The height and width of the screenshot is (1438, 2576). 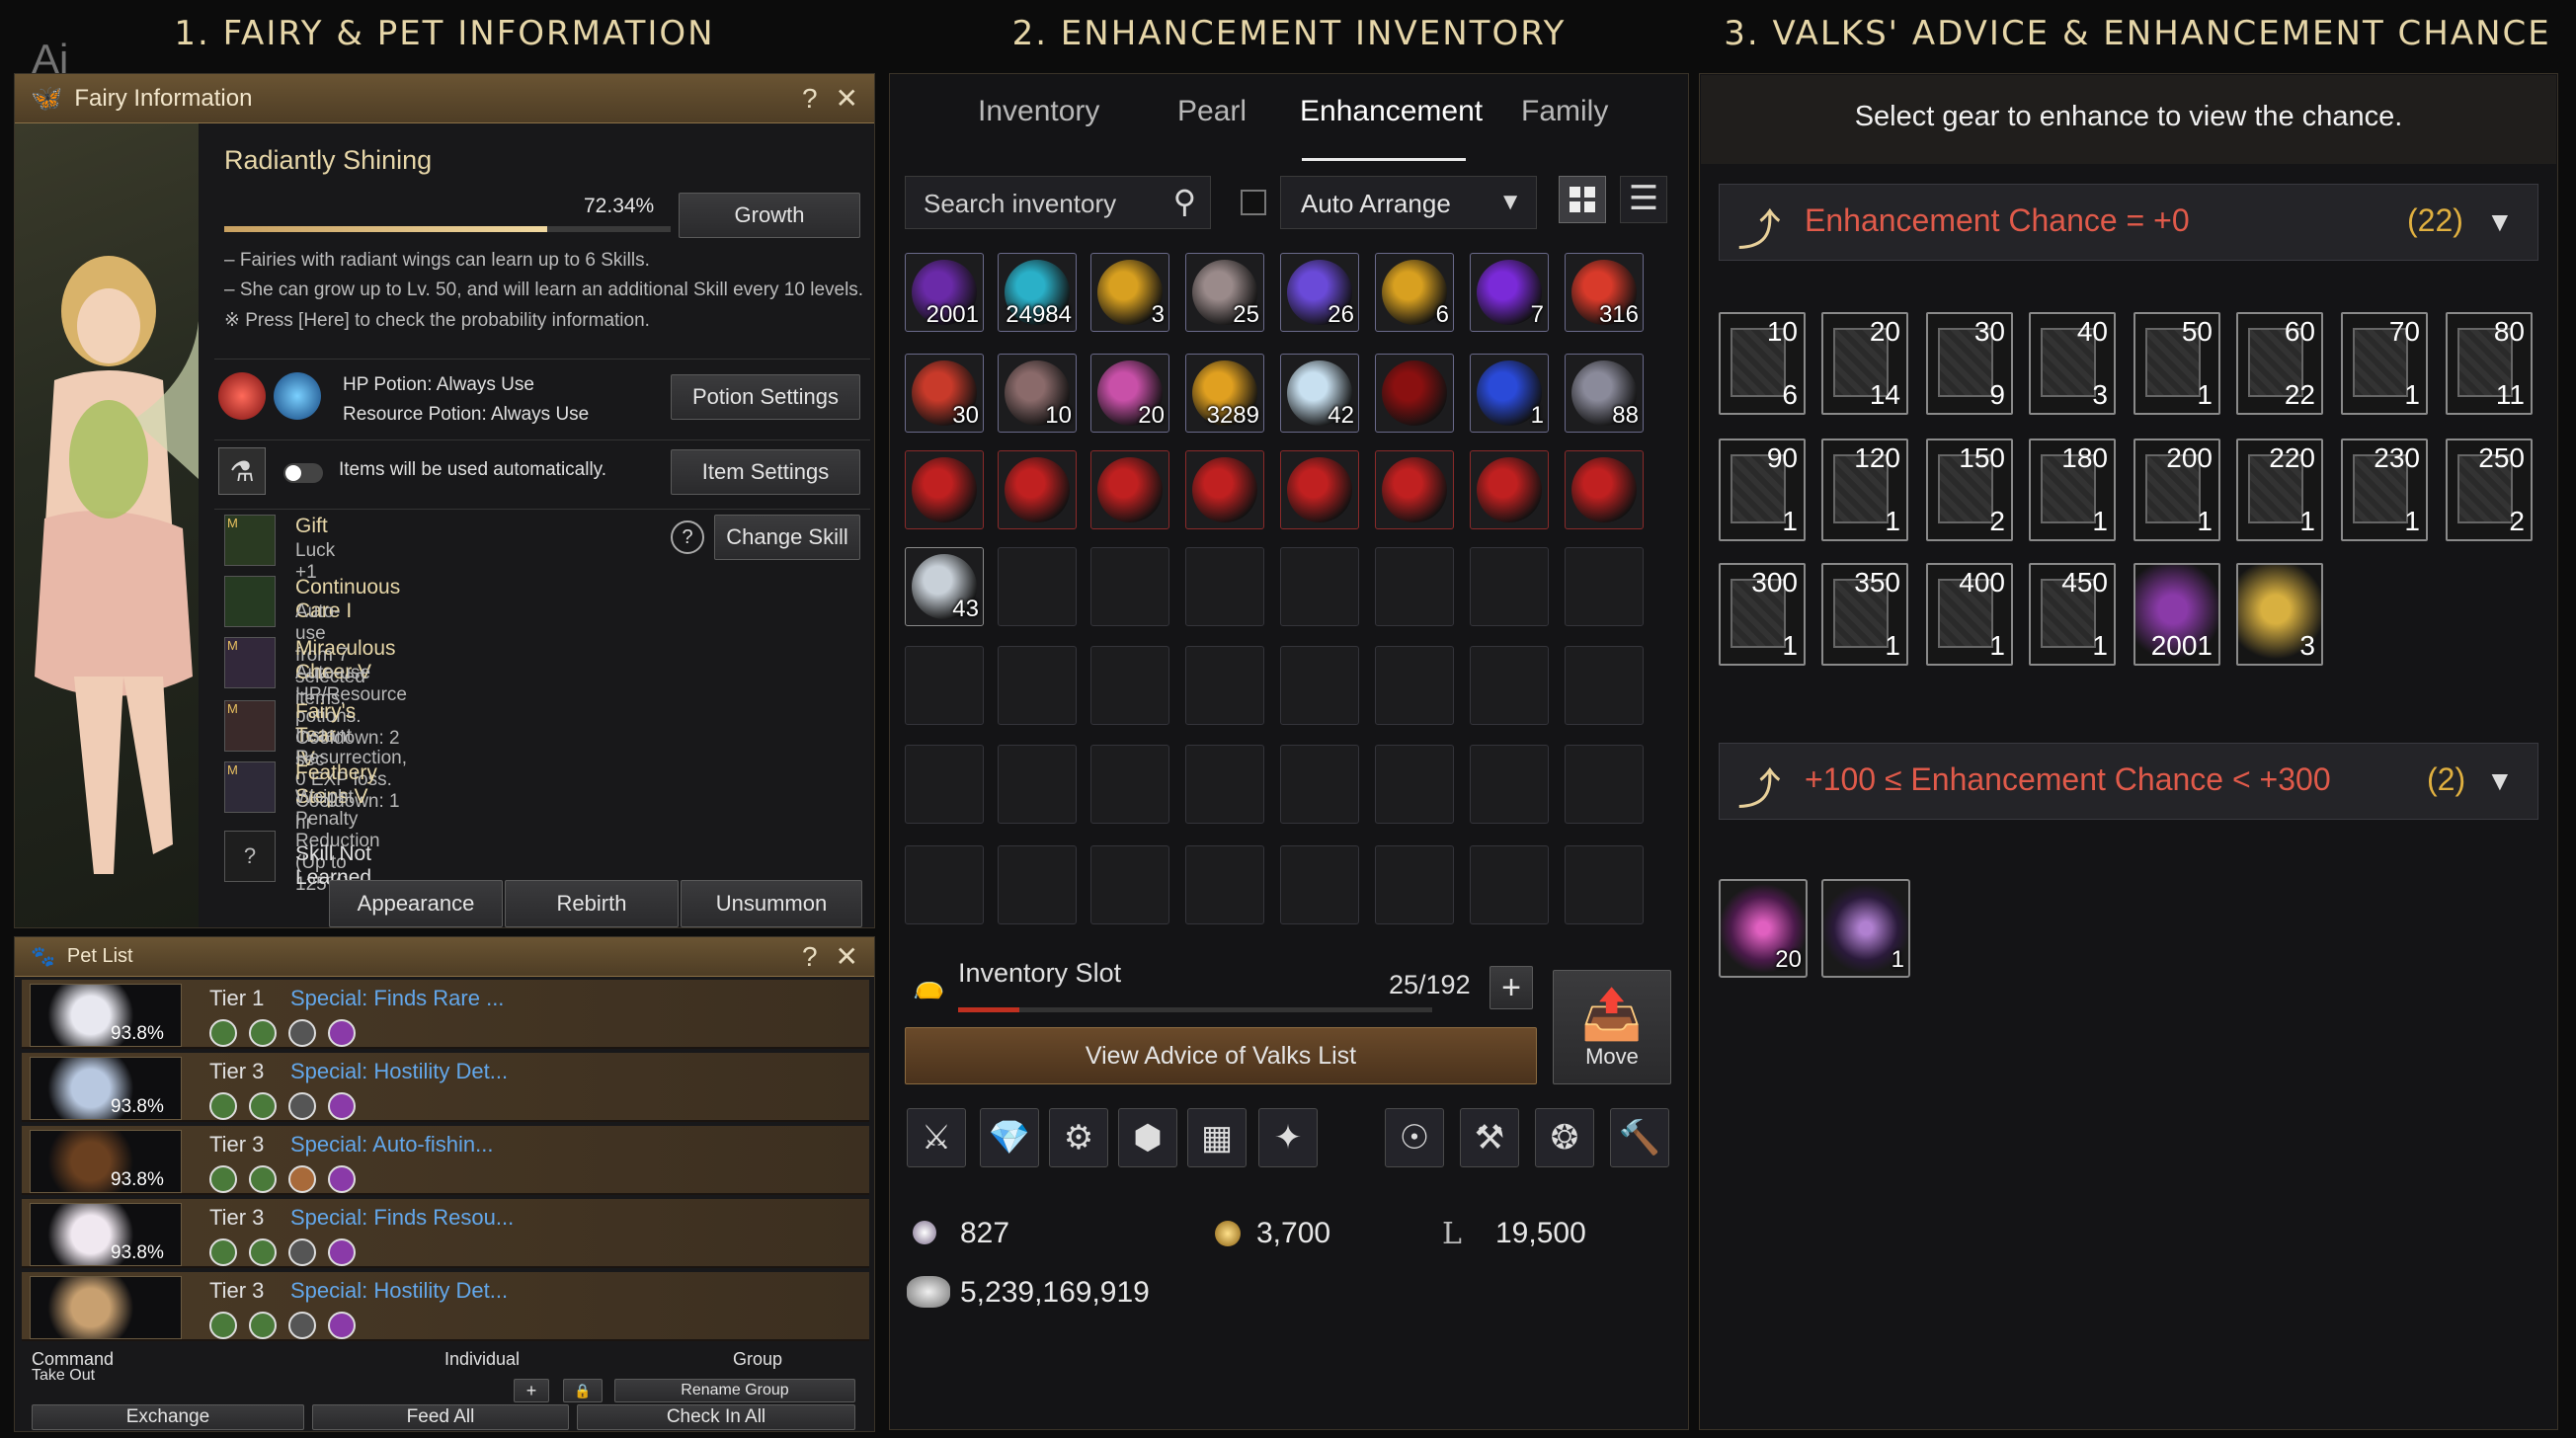 What do you see at coordinates (944, 393) in the screenshot?
I see `inventory-item-slot: 30` at bounding box center [944, 393].